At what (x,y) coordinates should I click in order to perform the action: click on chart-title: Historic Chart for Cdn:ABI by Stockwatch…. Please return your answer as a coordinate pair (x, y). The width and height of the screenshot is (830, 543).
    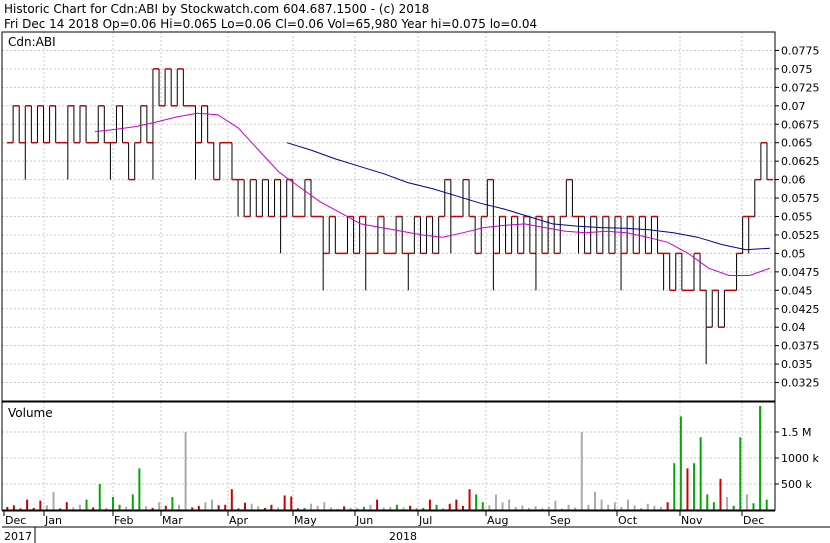
    Looking at the image, I should click on (216, 9).